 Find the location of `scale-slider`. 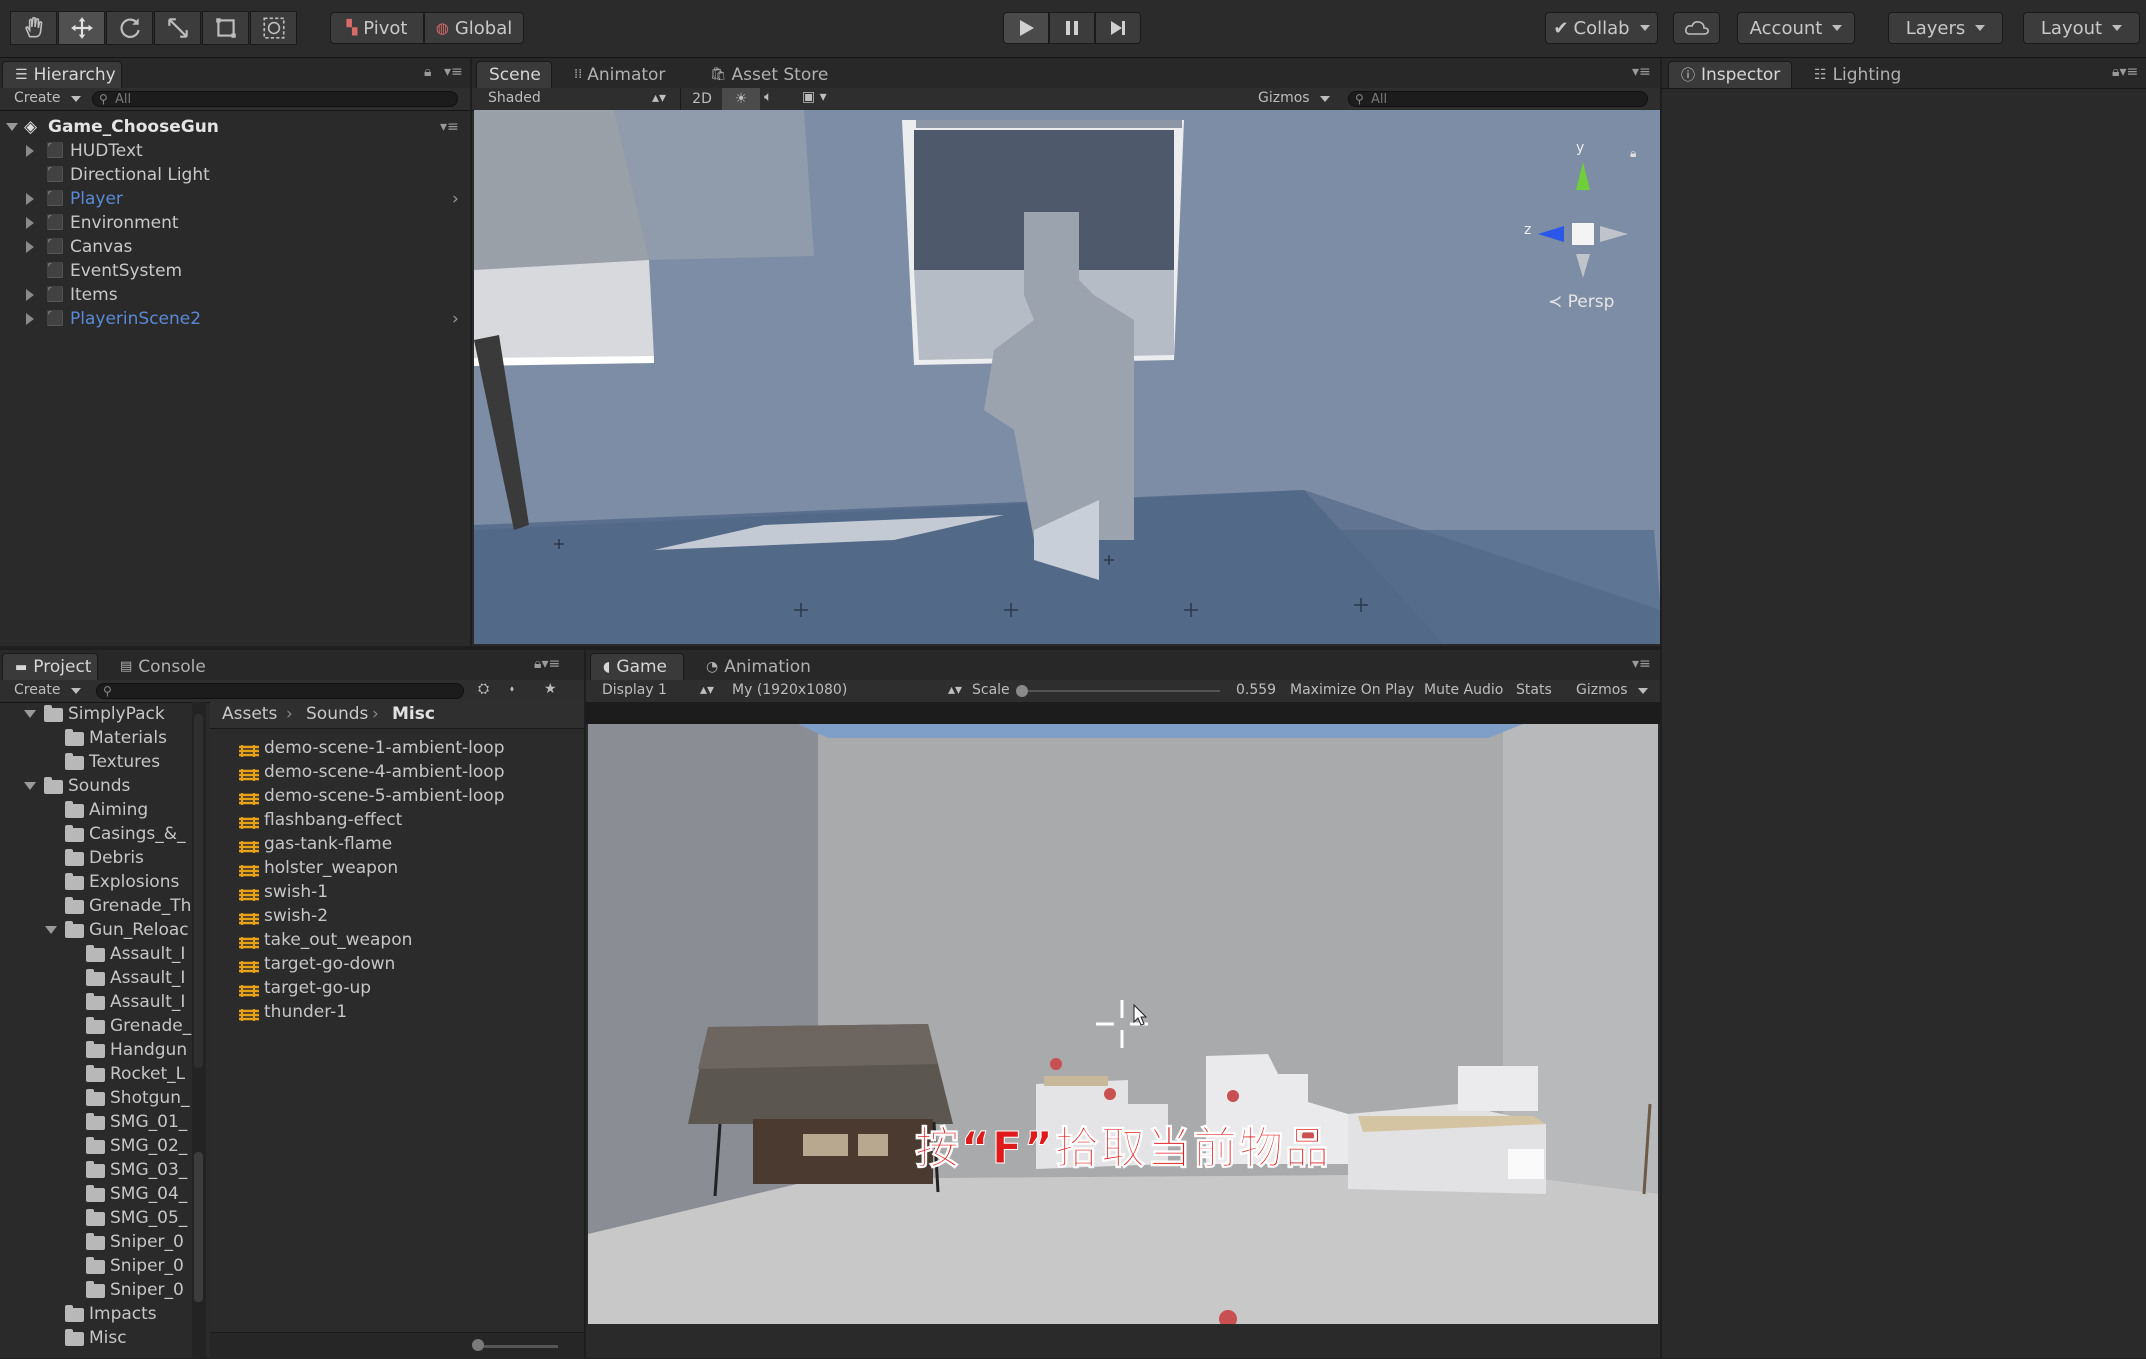

scale-slider is located at coordinates (1120, 691).